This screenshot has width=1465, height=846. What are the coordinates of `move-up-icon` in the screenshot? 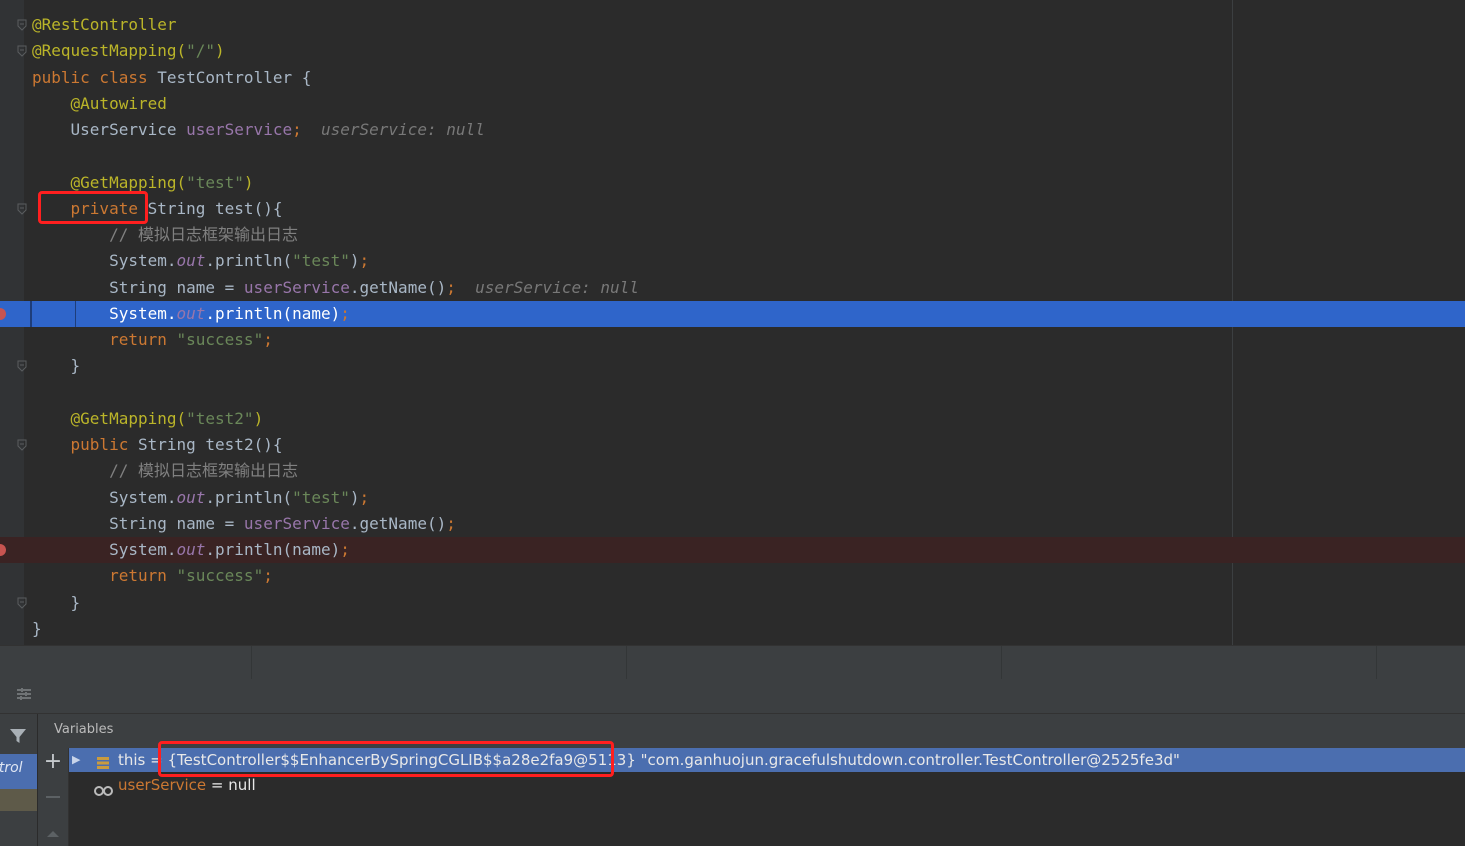 It's located at (53, 829).